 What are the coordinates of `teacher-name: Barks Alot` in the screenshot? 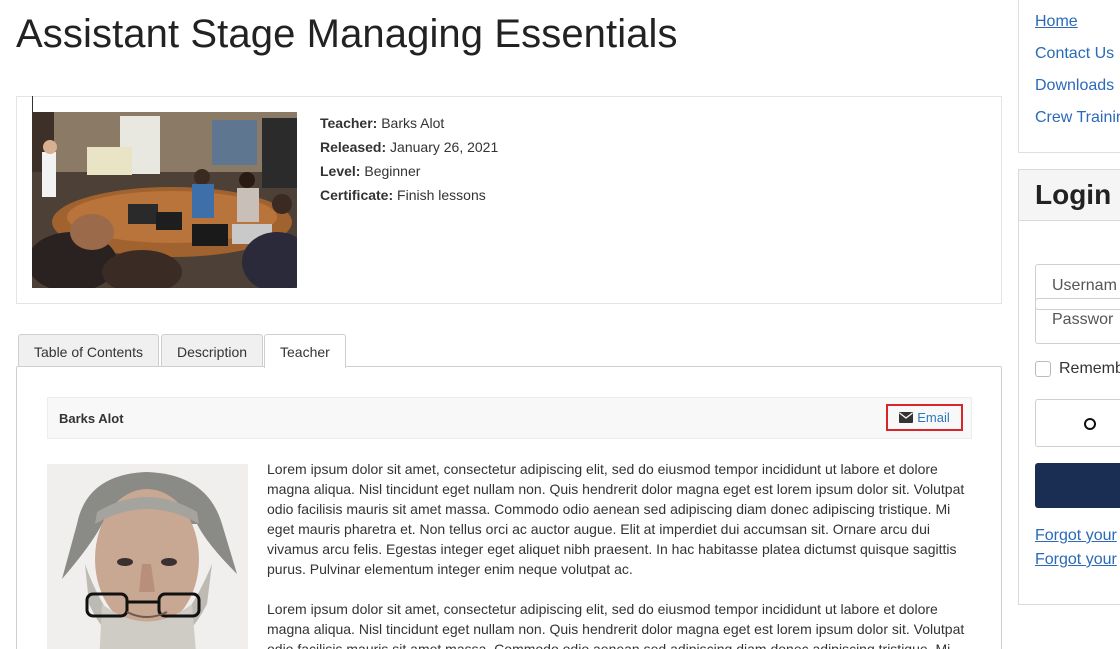 It's located at (91, 418).